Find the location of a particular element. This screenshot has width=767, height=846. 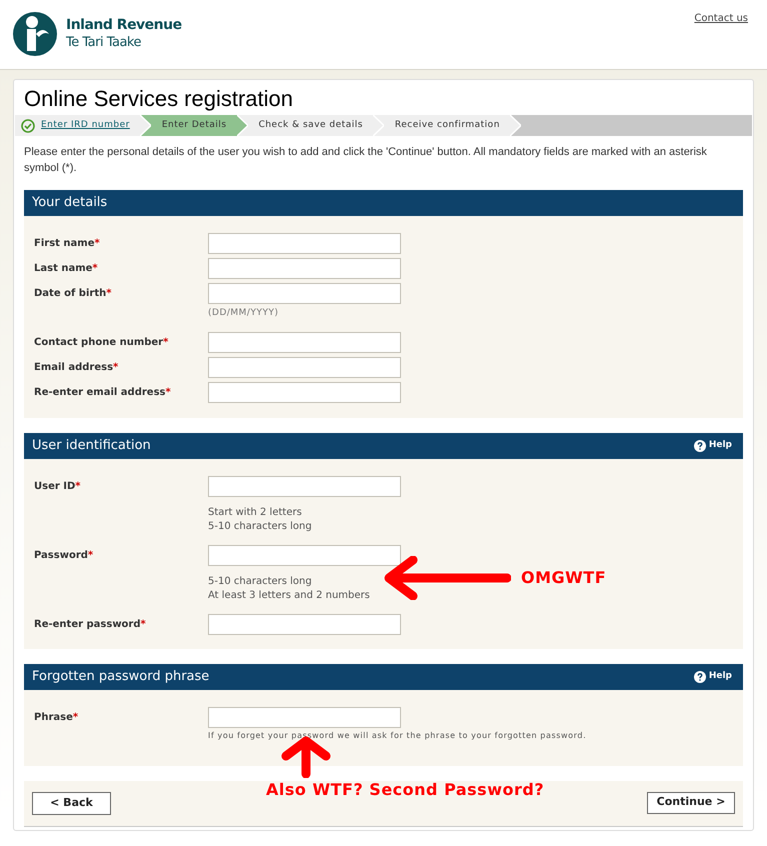

section-title: Forgotten password phrase is located at coordinates (121, 677).